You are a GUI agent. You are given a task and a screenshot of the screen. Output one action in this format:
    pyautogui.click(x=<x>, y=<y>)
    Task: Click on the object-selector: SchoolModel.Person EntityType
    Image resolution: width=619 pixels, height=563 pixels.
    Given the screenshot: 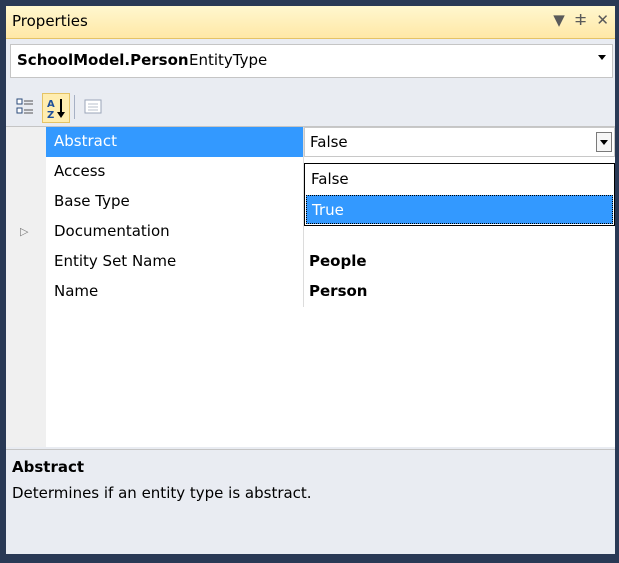 What is the action you would take?
    pyautogui.click(x=311, y=61)
    